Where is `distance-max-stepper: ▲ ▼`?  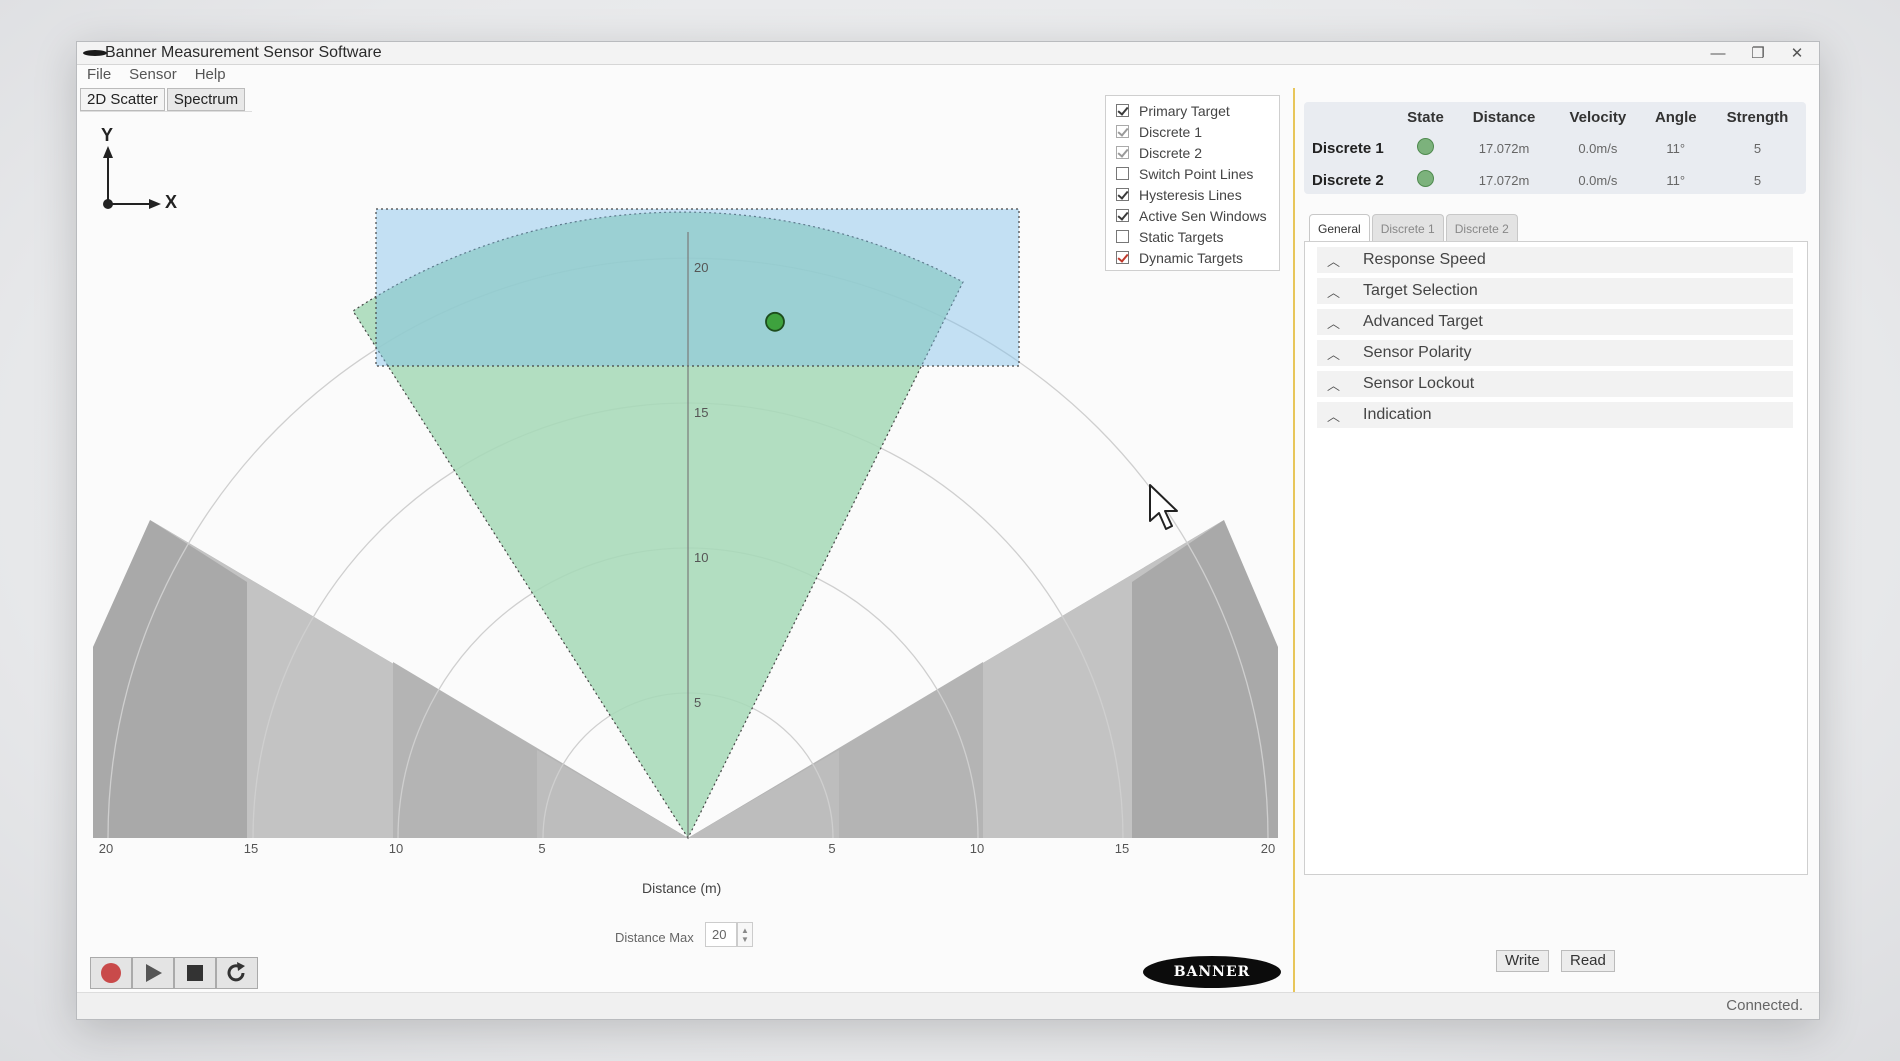
distance-max-stepper: ▲ ▼ is located at coordinates (745, 934).